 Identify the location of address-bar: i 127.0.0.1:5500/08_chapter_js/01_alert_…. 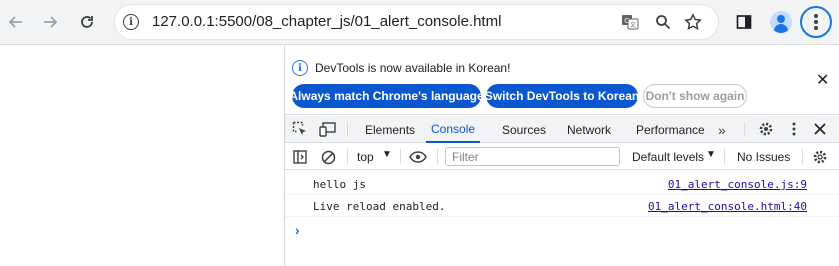
(416, 22).